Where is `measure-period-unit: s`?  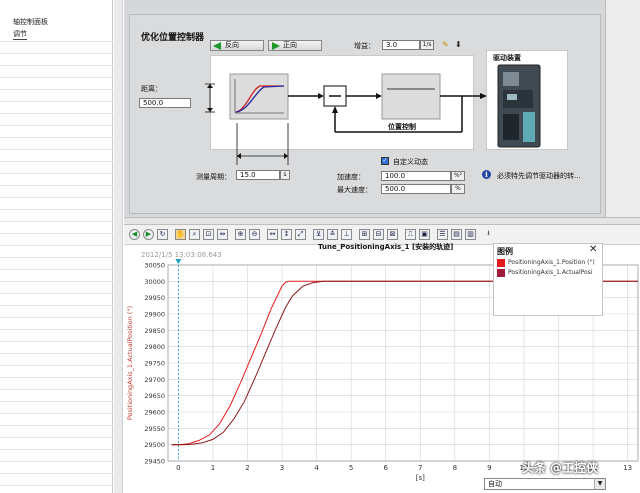 measure-period-unit: s is located at coordinates (285, 175).